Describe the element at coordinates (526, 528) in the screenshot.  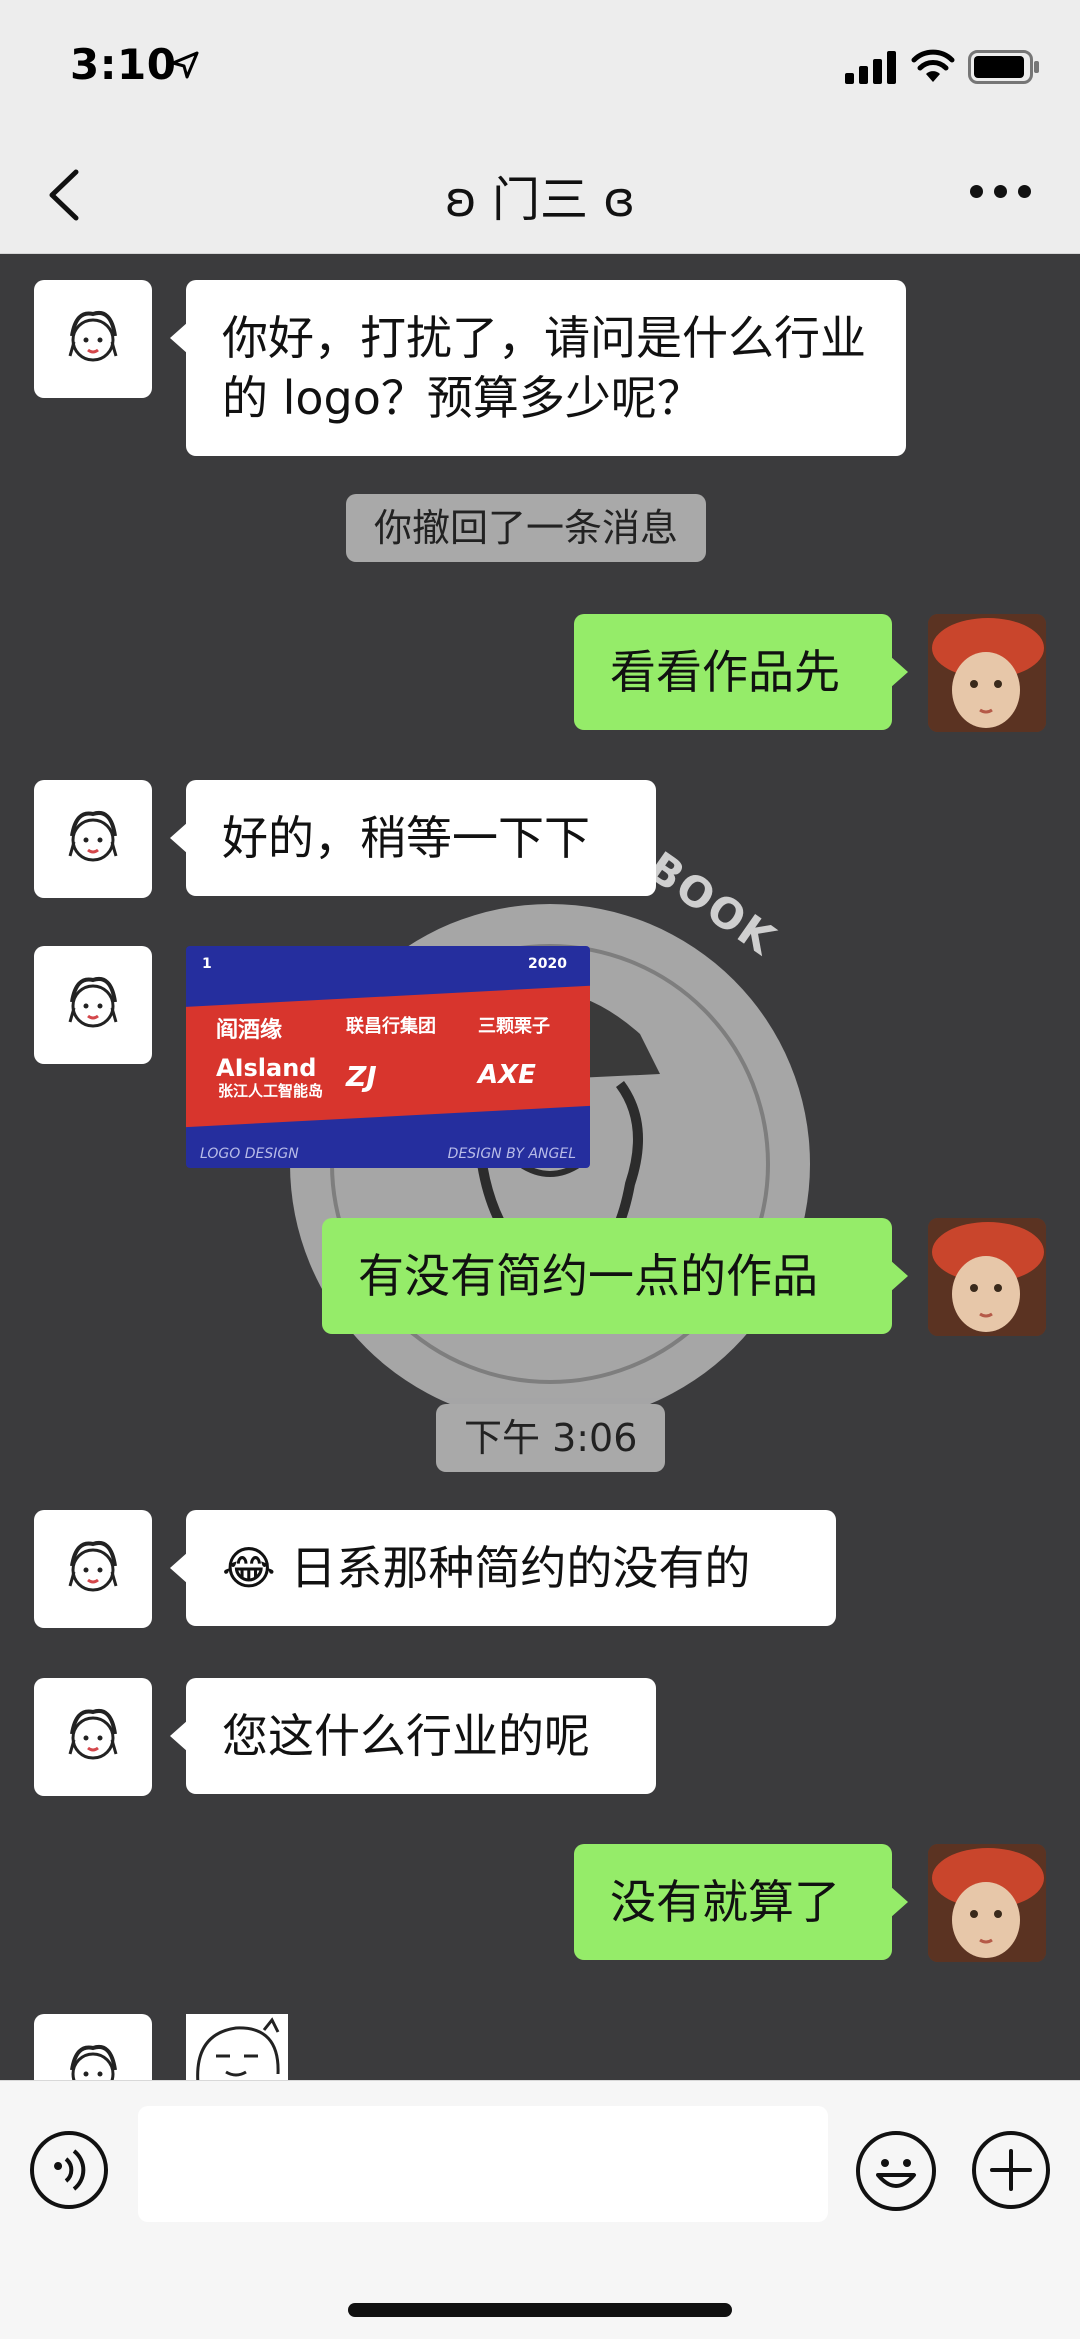
I see `system-notice: 你撤回了一条消息` at that location.